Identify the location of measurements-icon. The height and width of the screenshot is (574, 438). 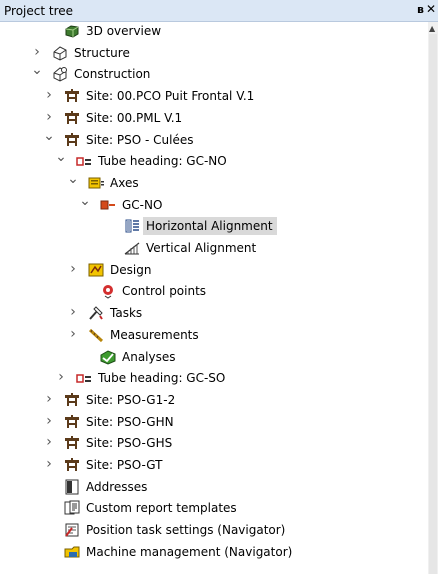
(96, 335).